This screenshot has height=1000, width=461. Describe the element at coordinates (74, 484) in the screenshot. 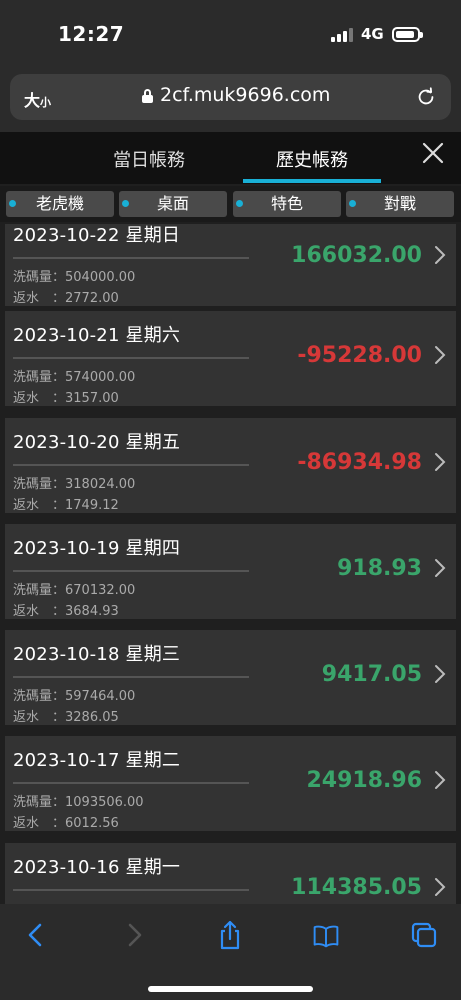

I see `record-turnover: 洗碼量：318024.00` at that location.